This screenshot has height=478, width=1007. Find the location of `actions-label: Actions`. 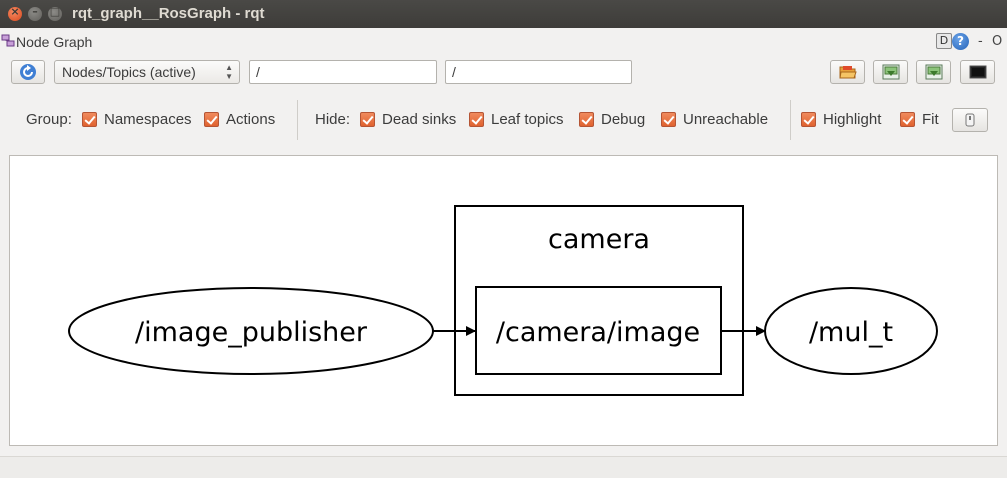

actions-label: Actions is located at coordinates (251, 119).